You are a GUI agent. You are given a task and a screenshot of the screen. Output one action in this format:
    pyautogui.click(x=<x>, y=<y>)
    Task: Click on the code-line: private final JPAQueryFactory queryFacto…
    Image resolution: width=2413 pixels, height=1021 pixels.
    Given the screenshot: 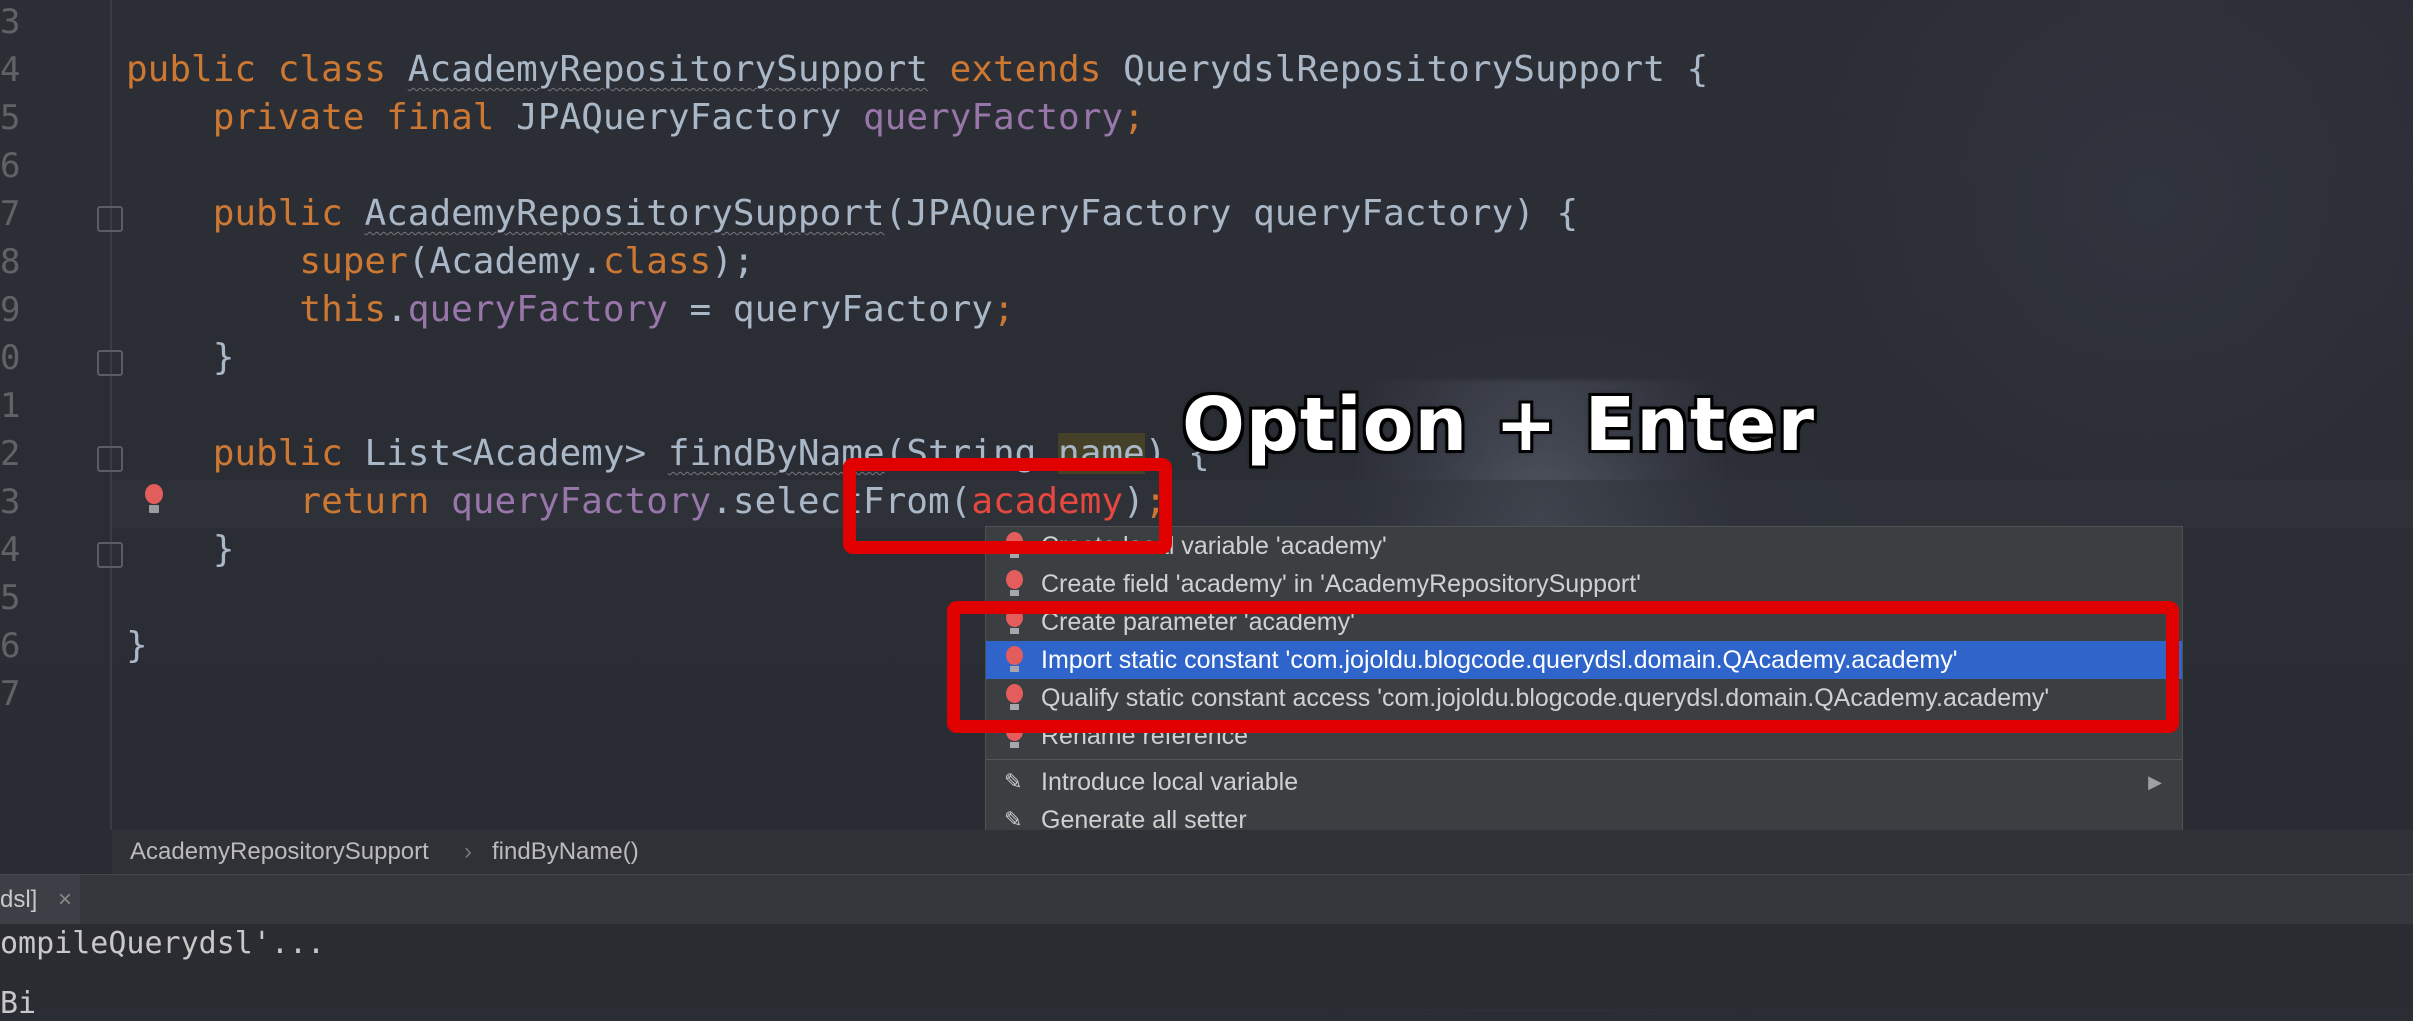 What is the action you would take?
    pyautogui.click(x=678, y=117)
    